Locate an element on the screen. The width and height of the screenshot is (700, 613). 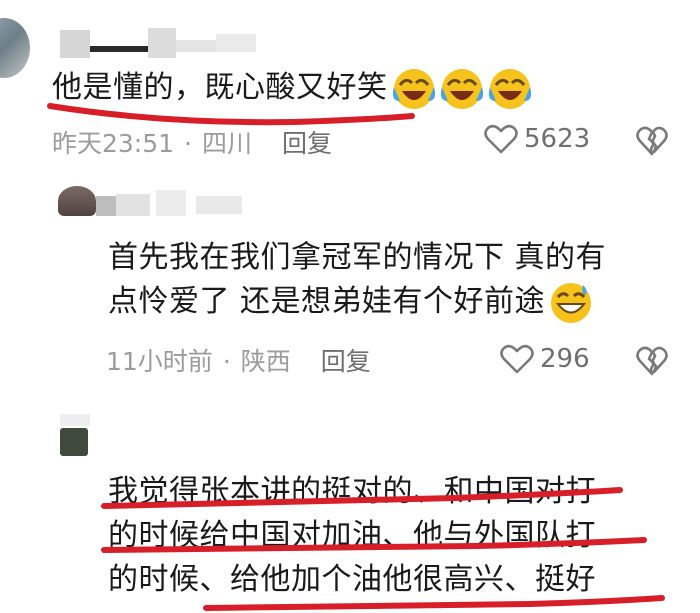
comment-meta: 11小时前 · 陕西 回复 is located at coordinates (238, 360).